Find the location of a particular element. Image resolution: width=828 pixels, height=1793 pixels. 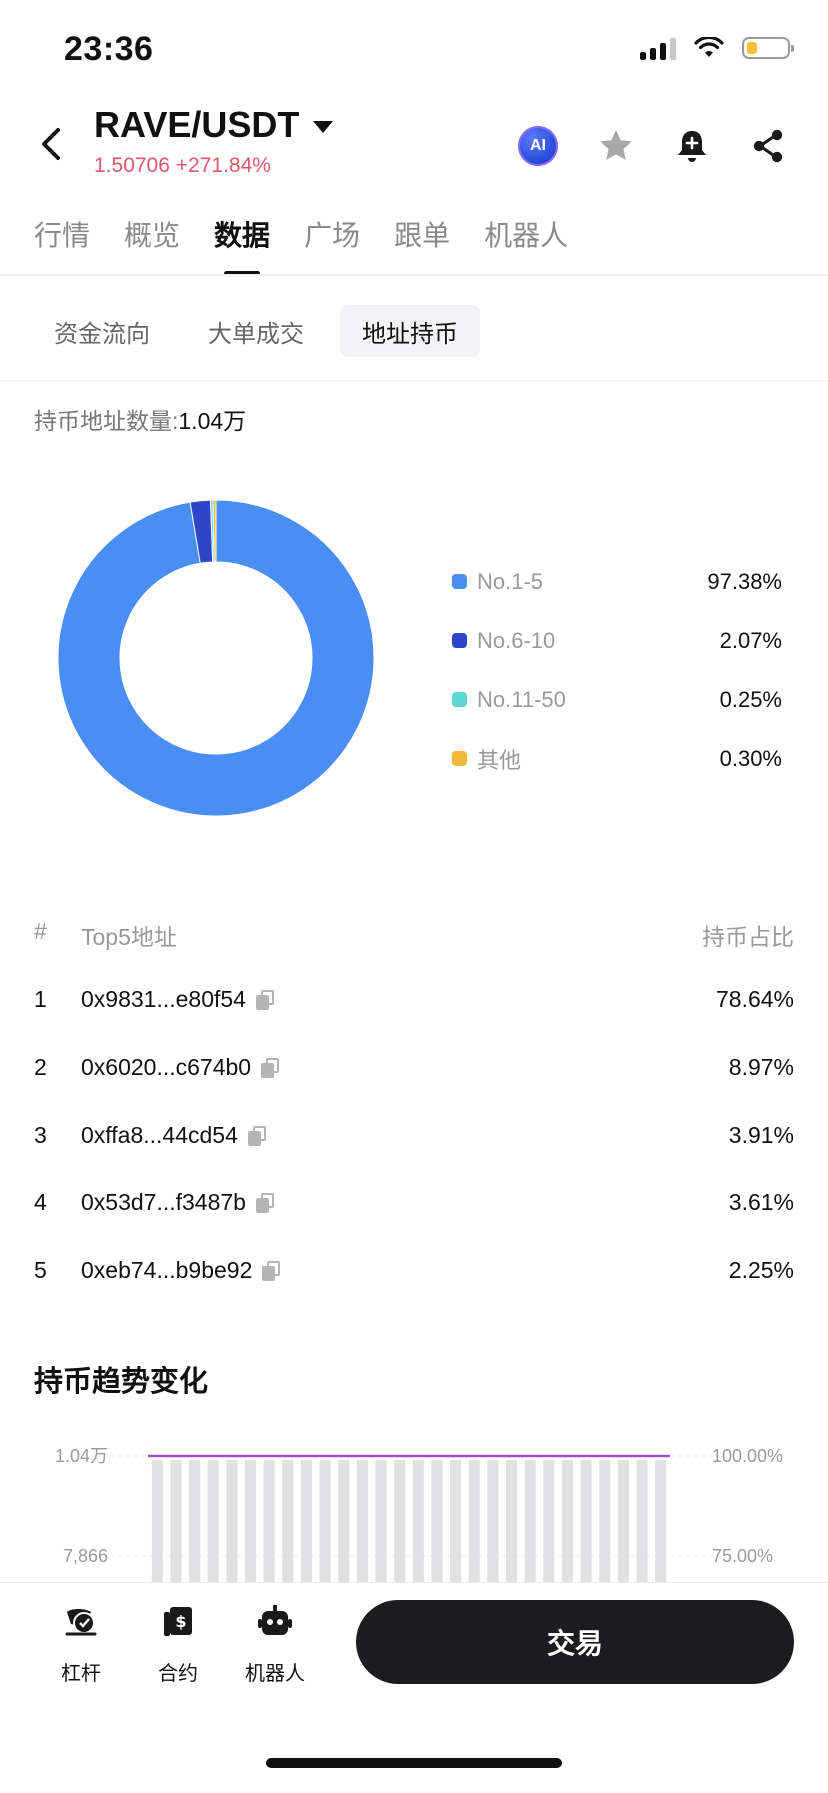

favorite-star-icon is located at coordinates (616, 146).